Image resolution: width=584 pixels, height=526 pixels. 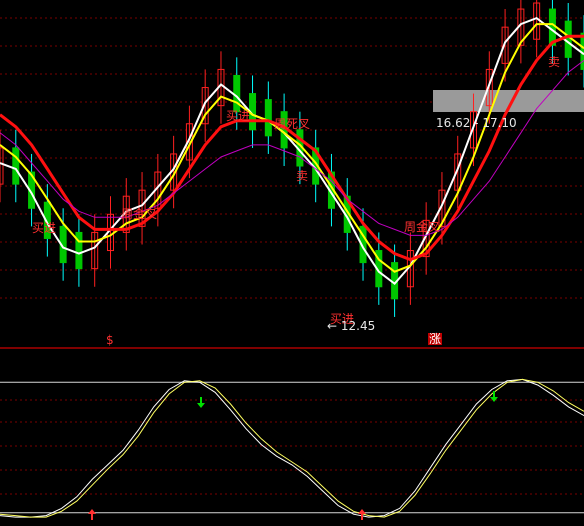 What do you see at coordinates (351, 326) in the screenshot?
I see `low-price-label: ← 12.45` at bounding box center [351, 326].